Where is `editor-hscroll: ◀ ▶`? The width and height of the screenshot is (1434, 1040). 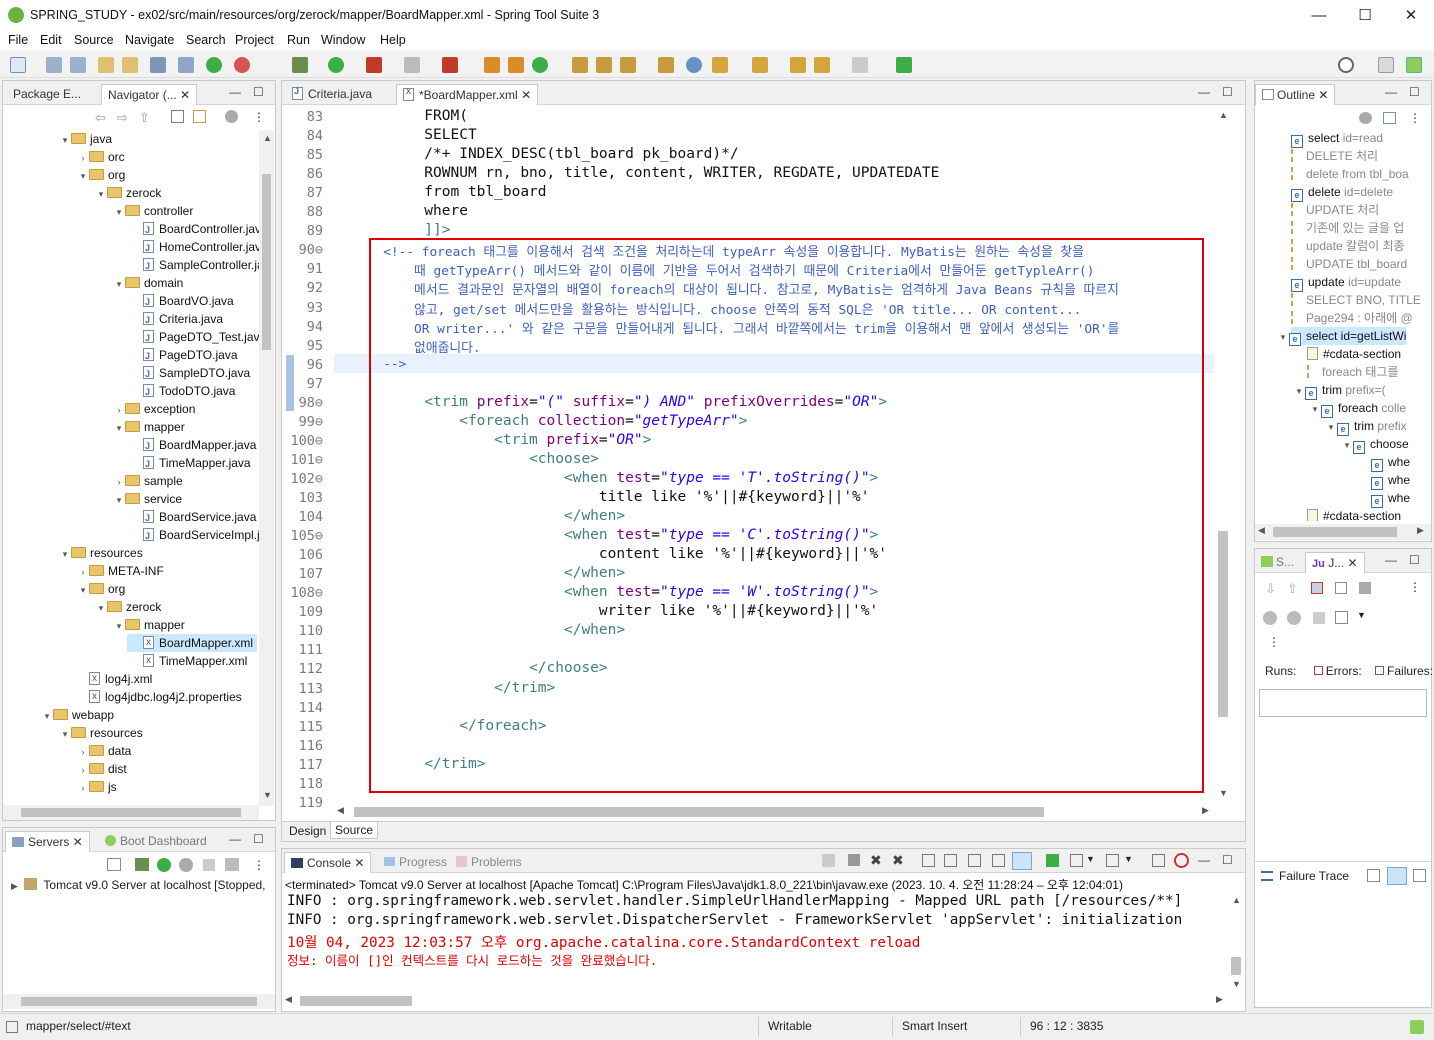
editor-hscroll: ◀ ▶ is located at coordinates (774, 812).